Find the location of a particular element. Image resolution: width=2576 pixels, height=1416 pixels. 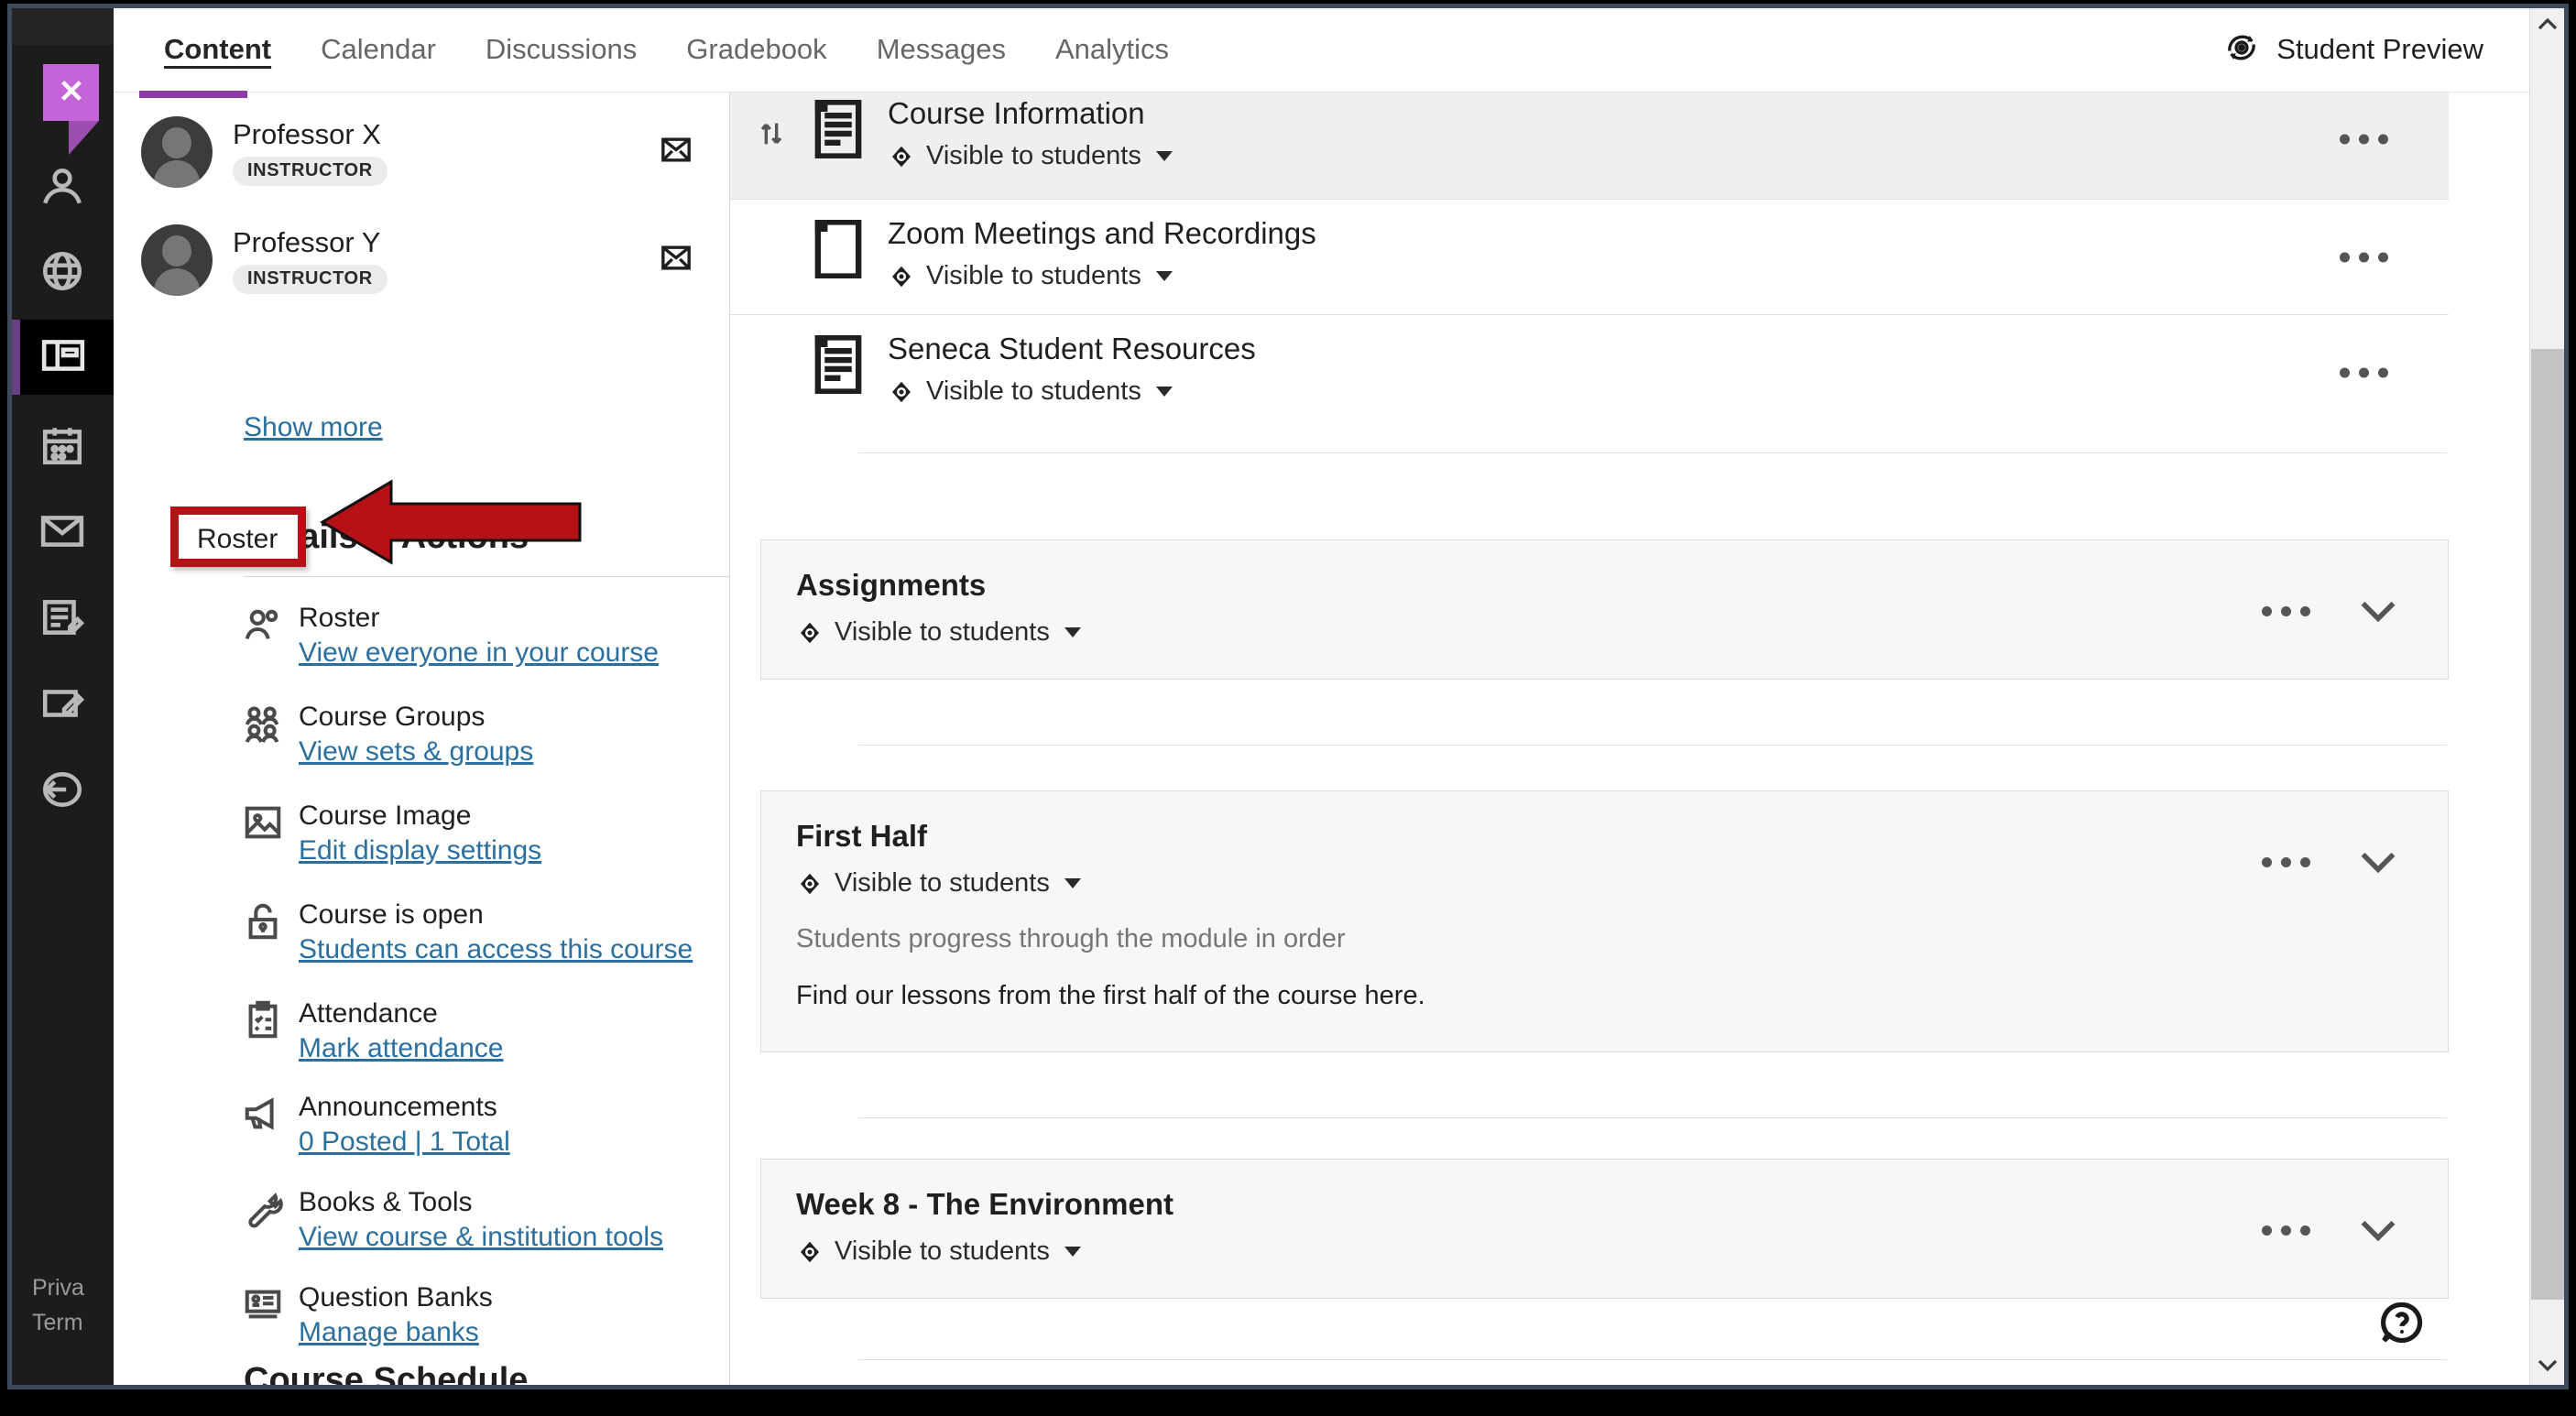

annotation-arrow is located at coordinates (451, 522).